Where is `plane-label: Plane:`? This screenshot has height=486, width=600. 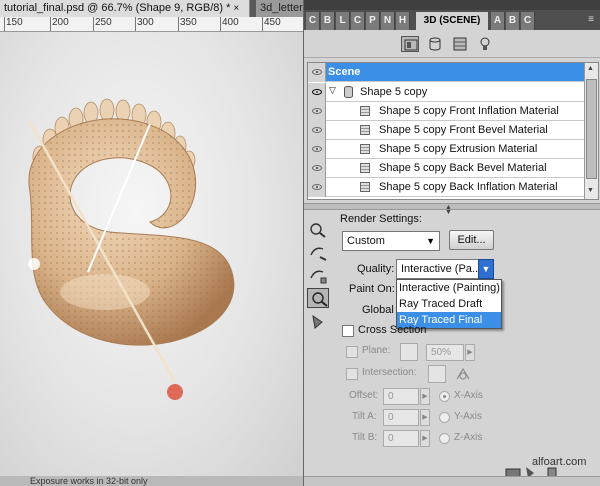
plane-label: Plane: is located at coordinates (376, 350).